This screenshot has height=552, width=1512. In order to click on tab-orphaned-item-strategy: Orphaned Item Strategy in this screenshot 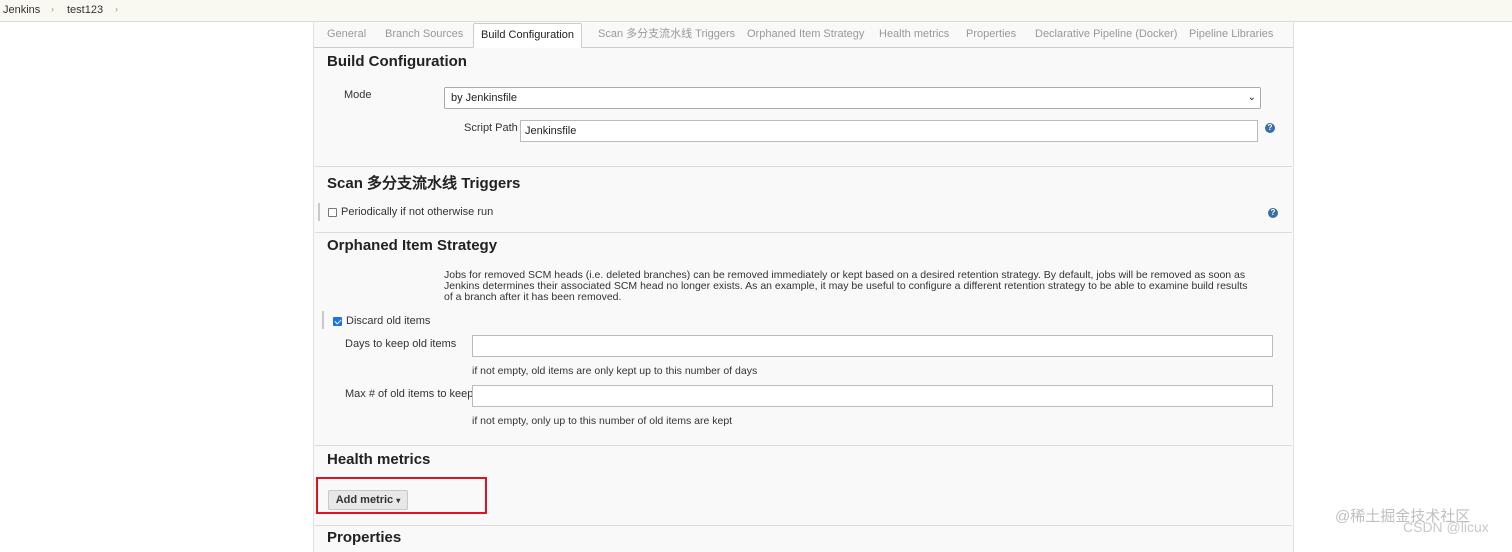, I will do `click(805, 36)`.